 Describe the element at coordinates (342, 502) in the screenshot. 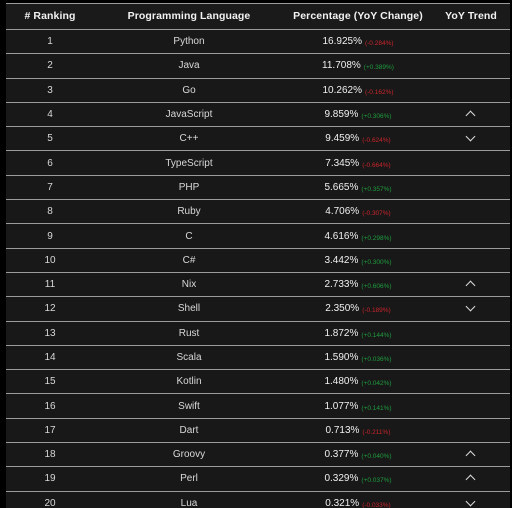

I see `percentage-value: 0.321%` at that location.